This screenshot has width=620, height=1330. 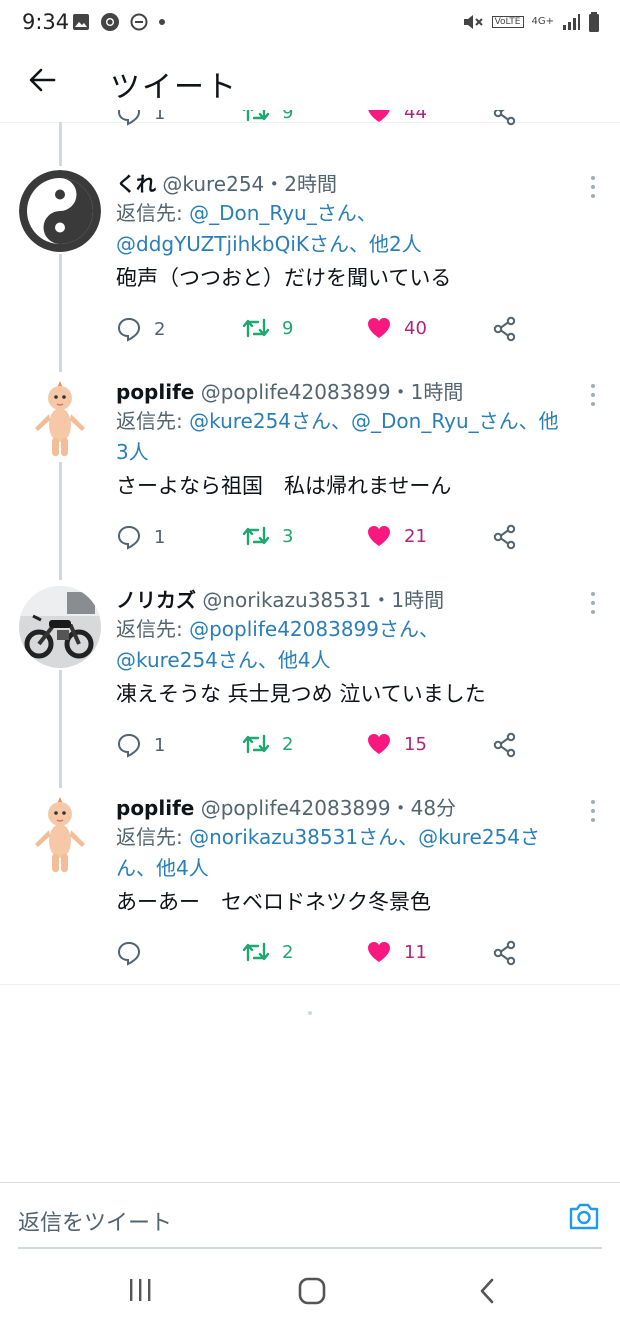 I want to click on page-title: ツイート, so click(x=174, y=87).